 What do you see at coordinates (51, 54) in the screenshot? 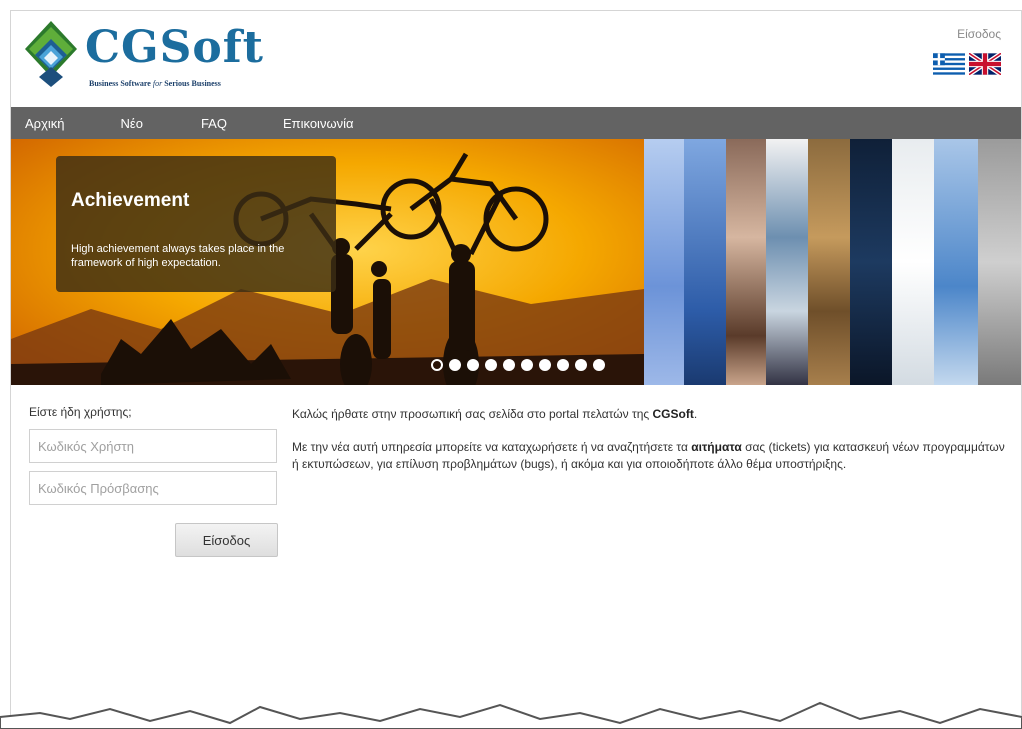
I see `logo-mark-icon` at bounding box center [51, 54].